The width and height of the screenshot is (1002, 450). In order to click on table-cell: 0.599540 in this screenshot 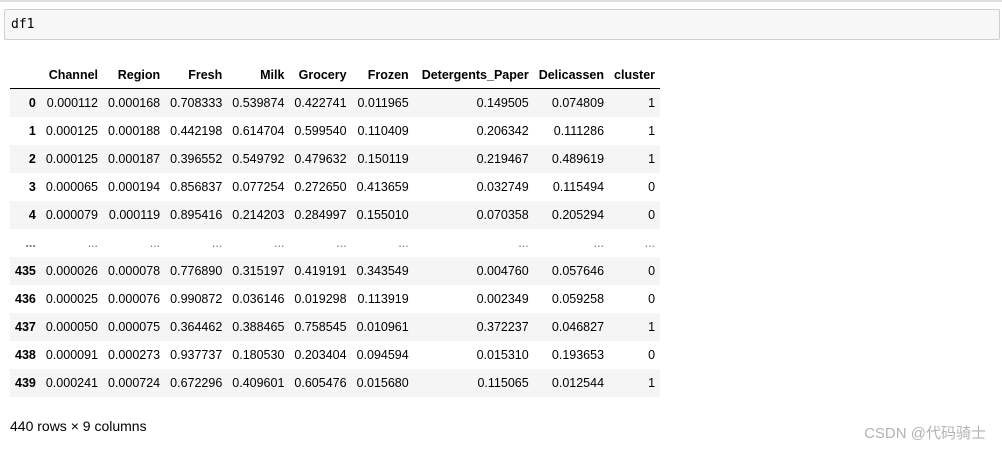, I will do `click(320, 131)`.